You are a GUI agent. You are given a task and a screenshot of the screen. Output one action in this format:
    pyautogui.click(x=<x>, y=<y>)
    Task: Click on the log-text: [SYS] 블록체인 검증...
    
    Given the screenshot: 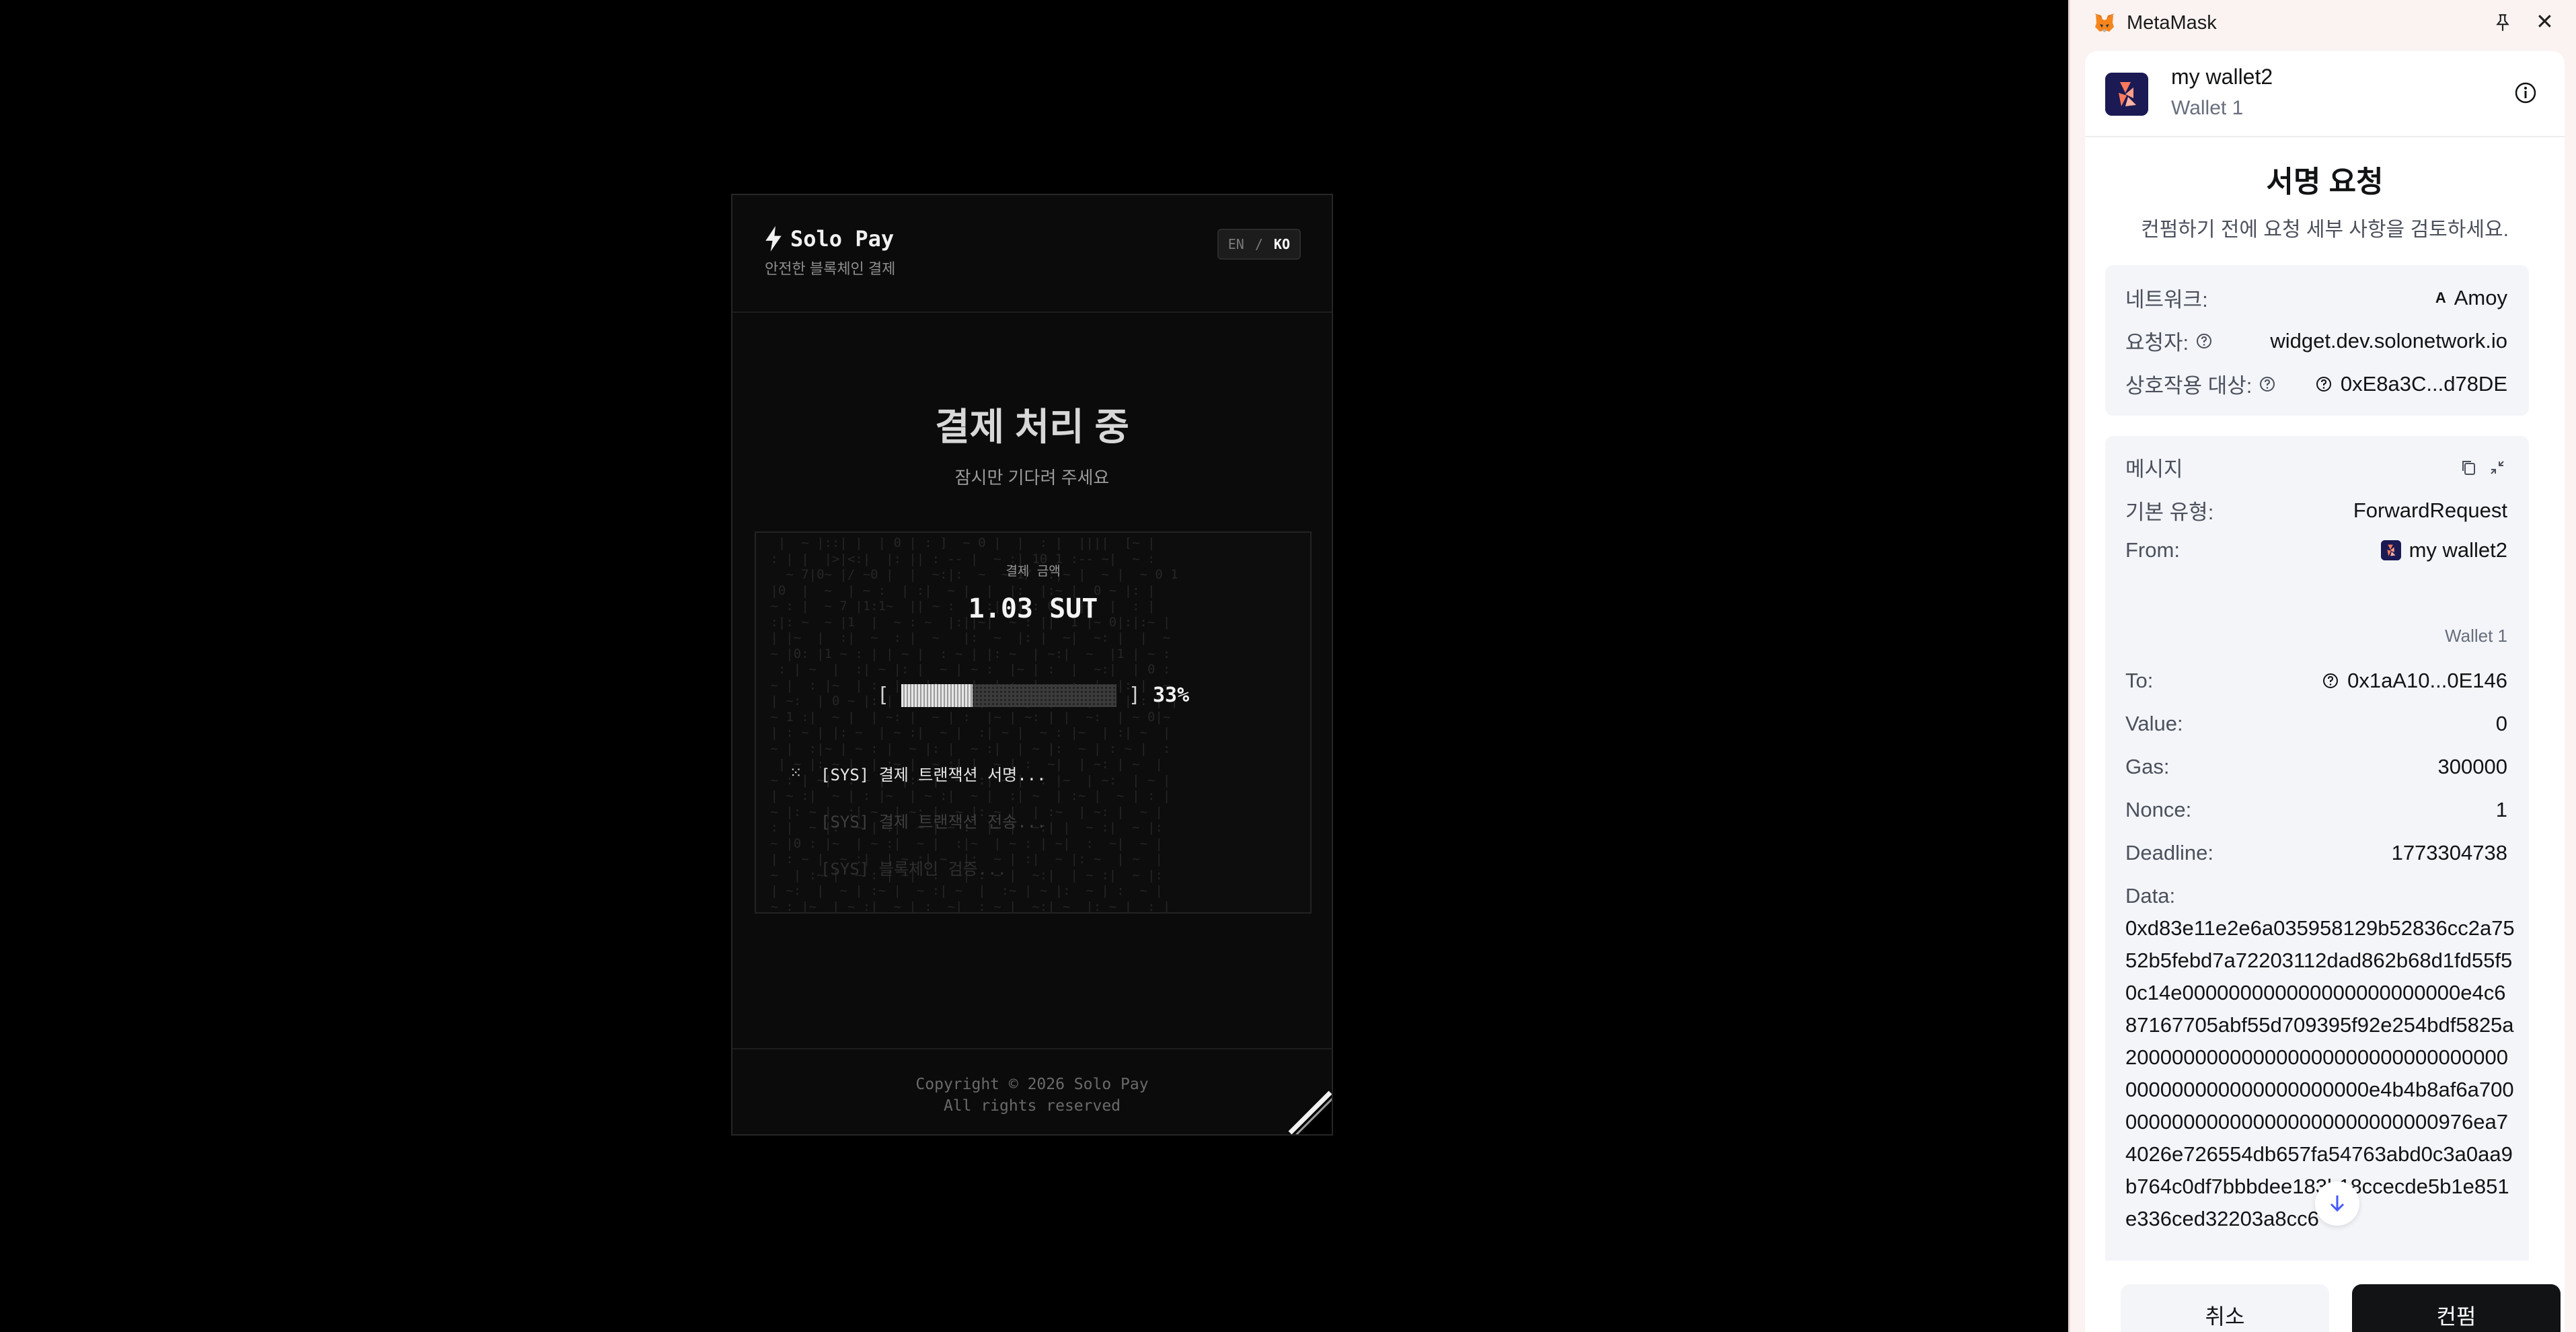 What is the action you would take?
    pyautogui.click(x=914, y=869)
    